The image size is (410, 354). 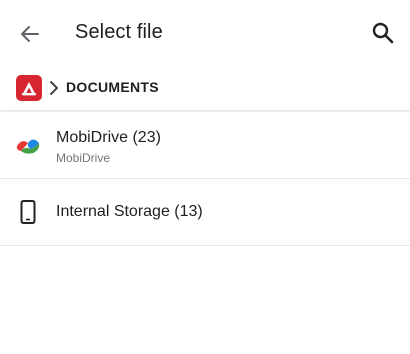 What do you see at coordinates (112, 87) in the screenshot?
I see `breadcrumb-current: DOCUMENTS` at bounding box center [112, 87].